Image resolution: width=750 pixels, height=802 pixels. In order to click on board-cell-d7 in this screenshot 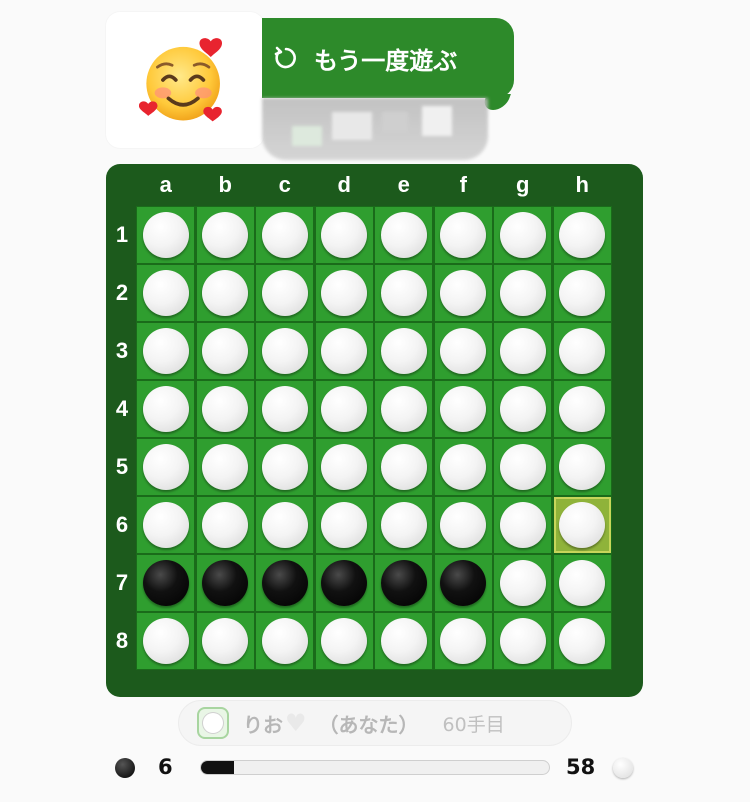, I will do `click(344, 583)`.